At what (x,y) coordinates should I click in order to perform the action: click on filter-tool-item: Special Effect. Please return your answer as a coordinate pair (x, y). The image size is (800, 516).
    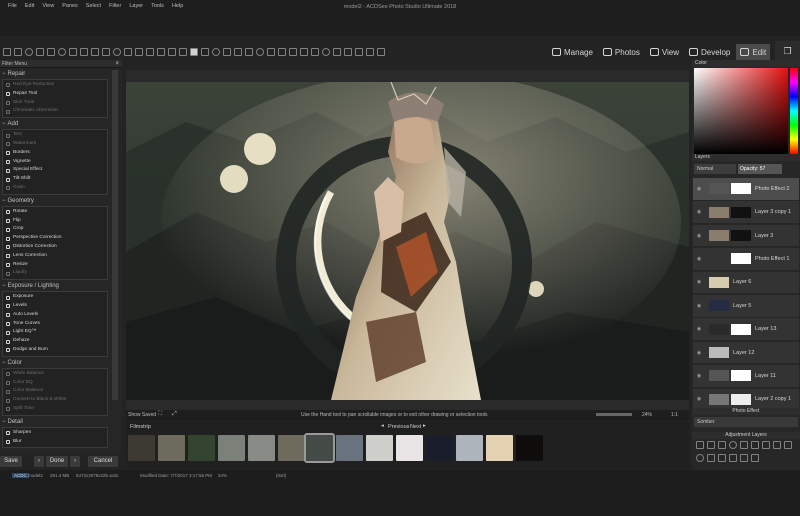
    Looking at the image, I should click on (55, 170).